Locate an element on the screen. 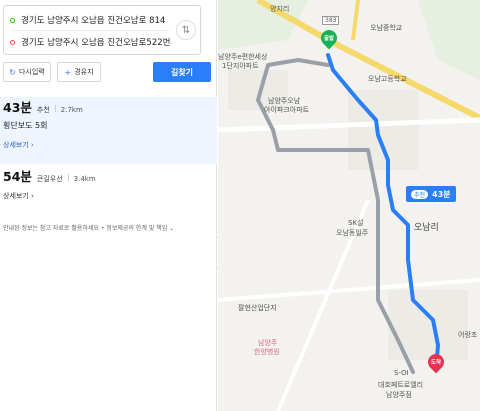  map-label-middle-school: 오남중학교 is located at coordinates (386, 28).